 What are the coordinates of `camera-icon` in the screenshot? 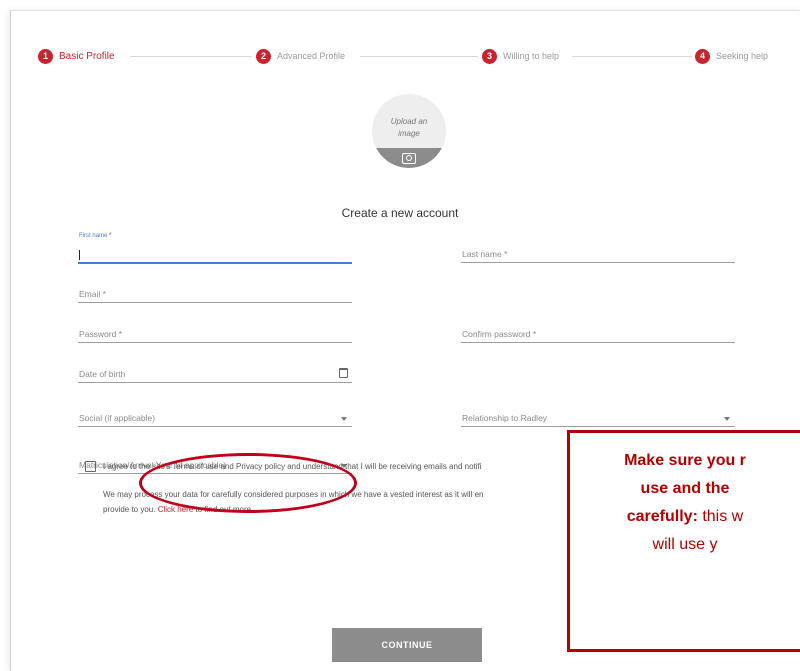 It's located at (409, 158).